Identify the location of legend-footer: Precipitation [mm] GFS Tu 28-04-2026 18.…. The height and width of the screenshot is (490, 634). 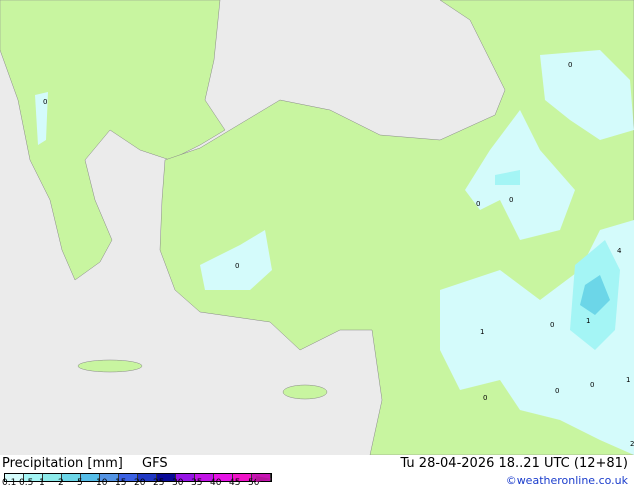
(317, 472).